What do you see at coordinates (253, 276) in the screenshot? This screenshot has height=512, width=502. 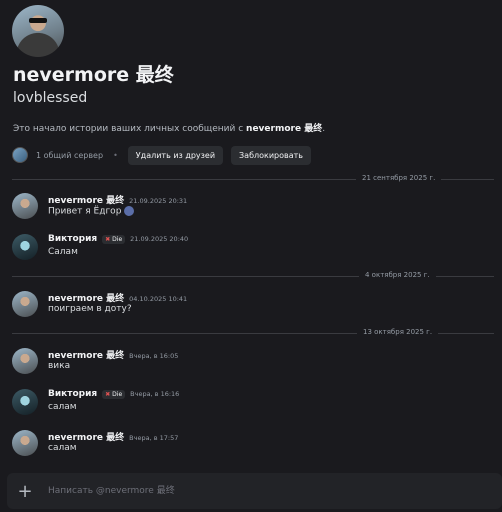 I see `date-divider: 4 октября 2025 г.` at bounding box center [253, 276].